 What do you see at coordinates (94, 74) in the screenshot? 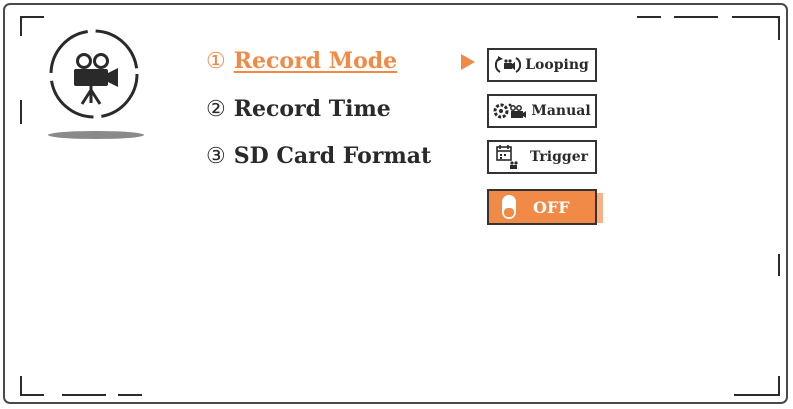
I see `video-camera-icon` at bounding box center [94, 74].